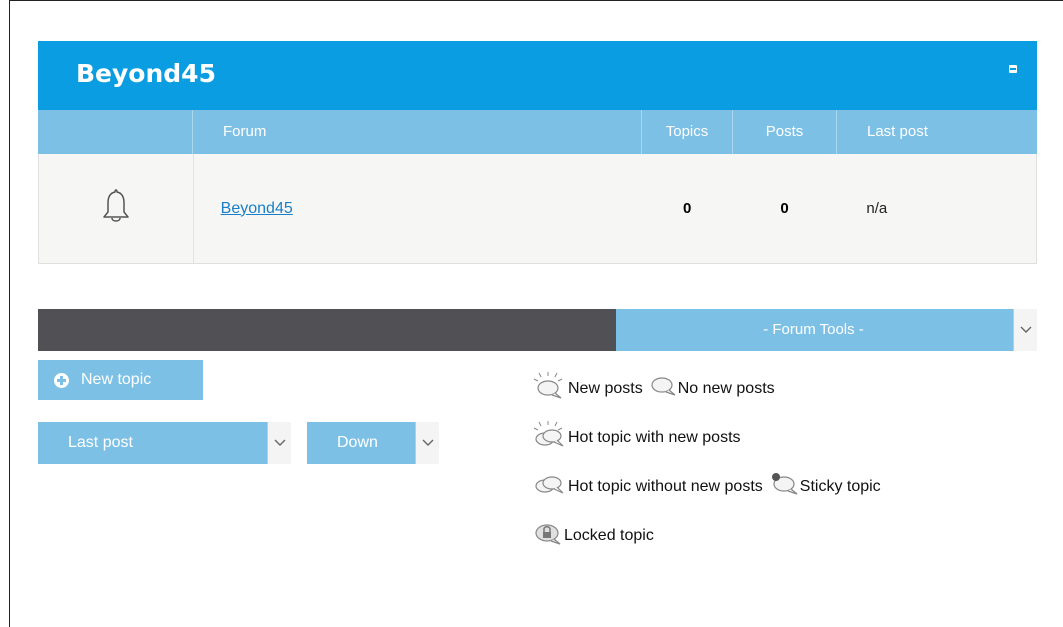  Describe the element at coordinates (61, 380) in the screenshot. I see `plus-circle-icon` at that location.